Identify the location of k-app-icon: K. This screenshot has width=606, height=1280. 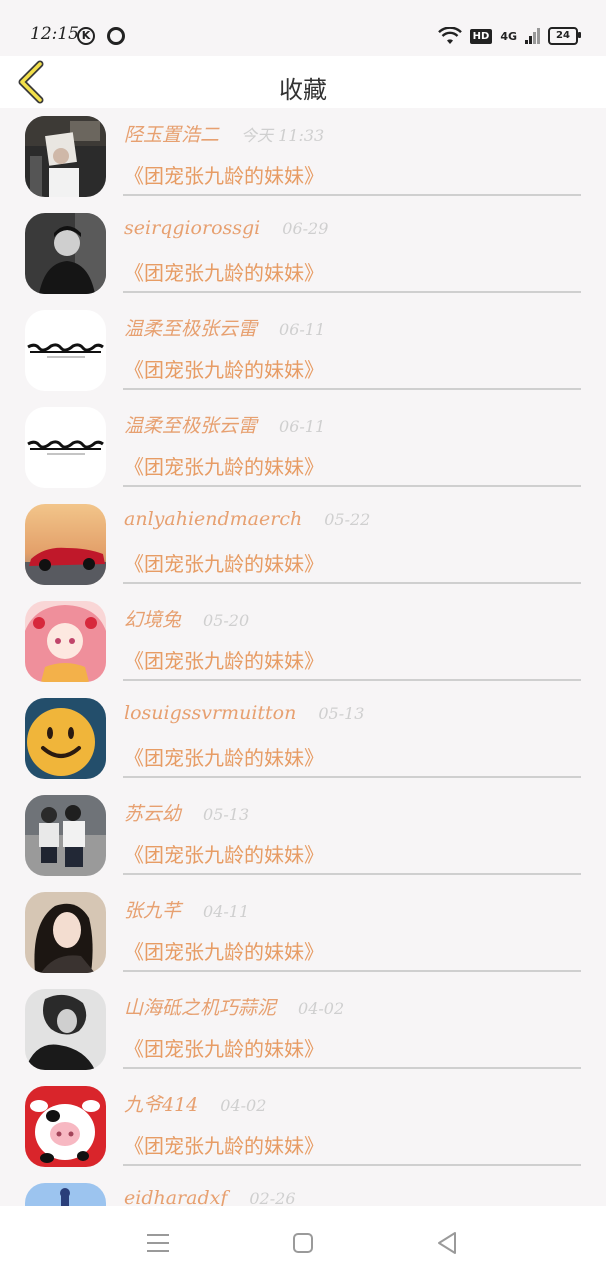
(86, 36).